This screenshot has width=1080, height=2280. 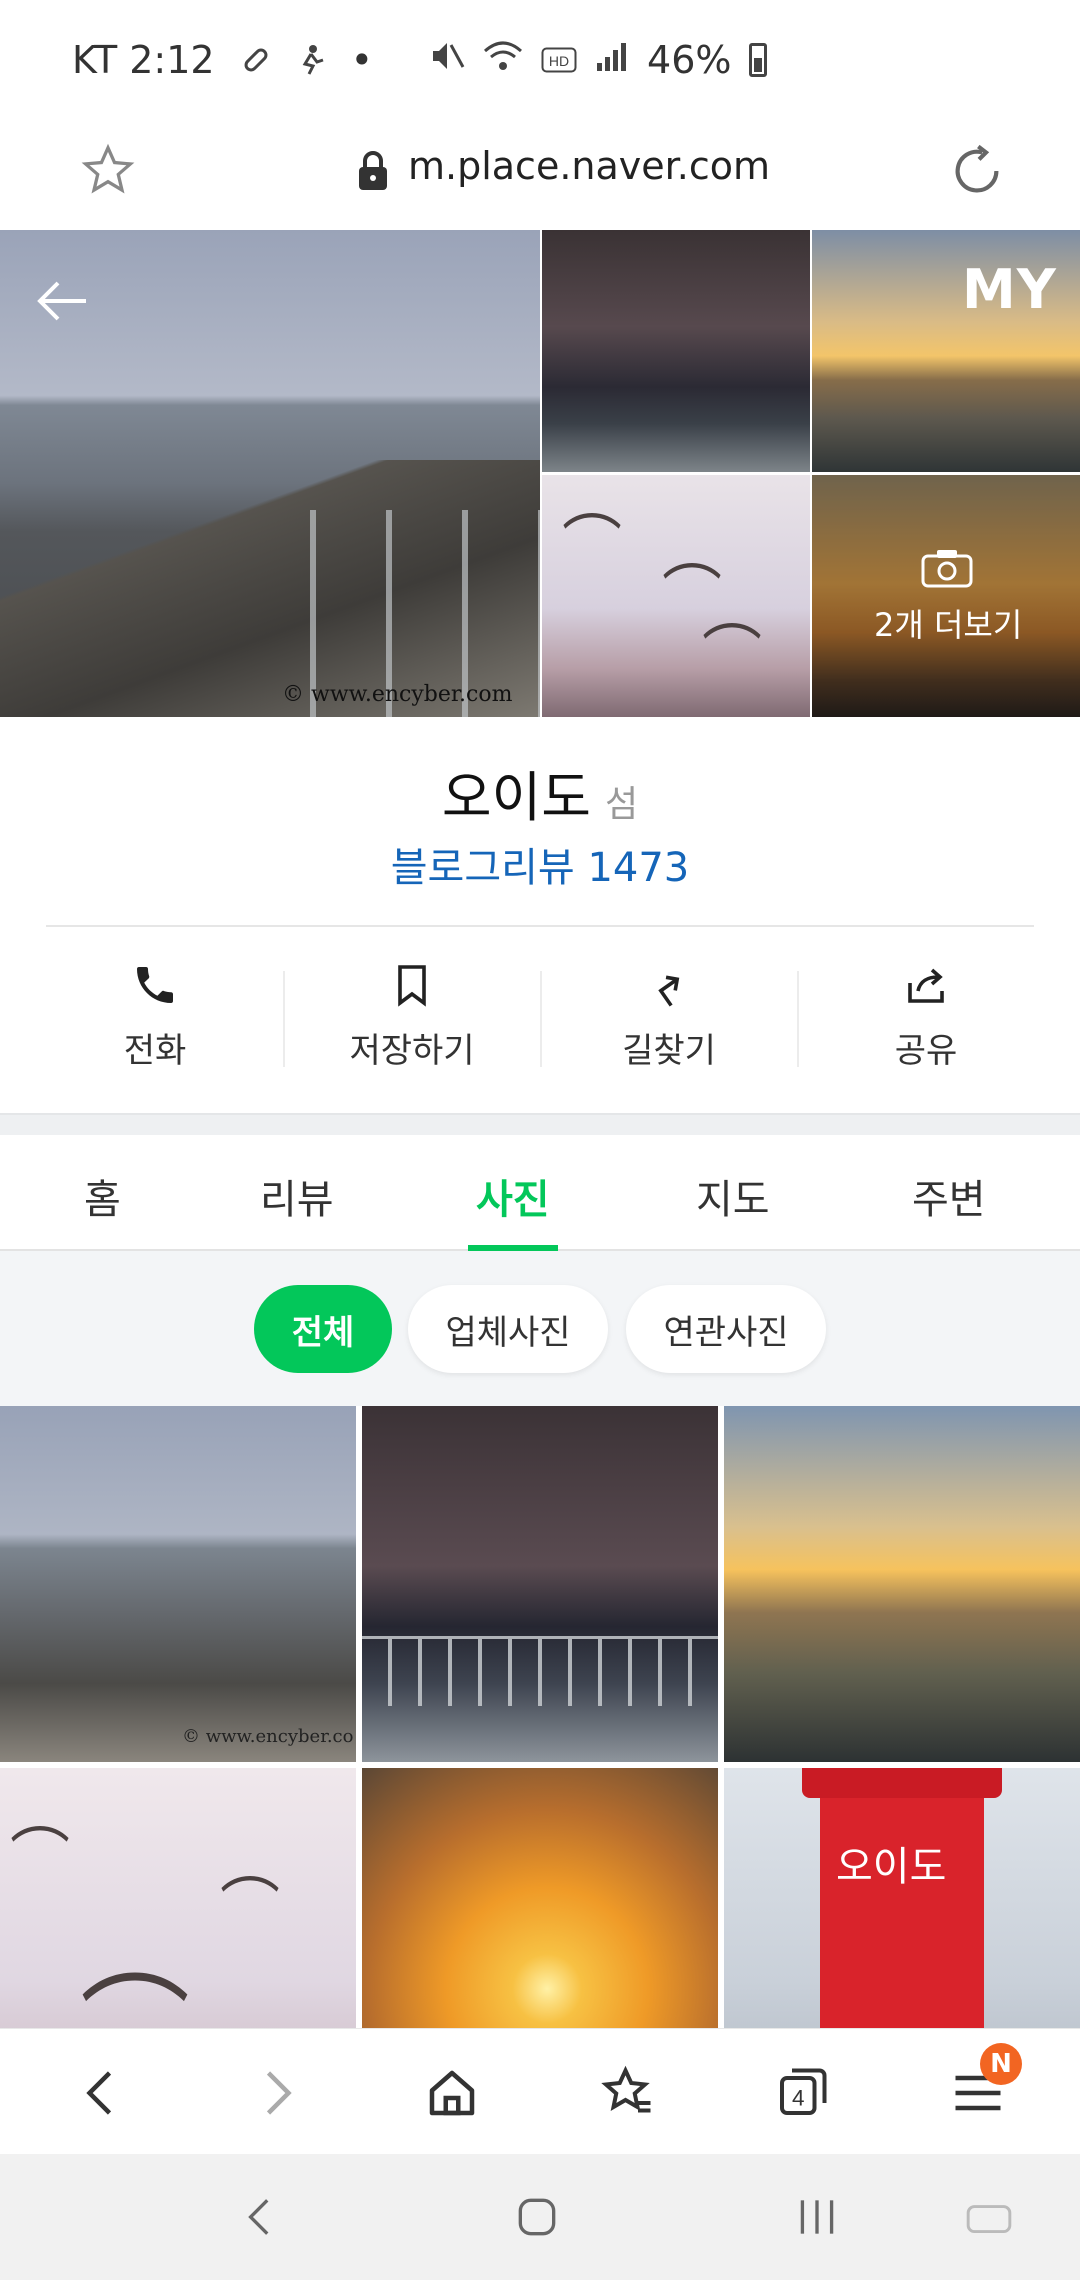 I want to click on lock-icon, so click(x=373, y=170).